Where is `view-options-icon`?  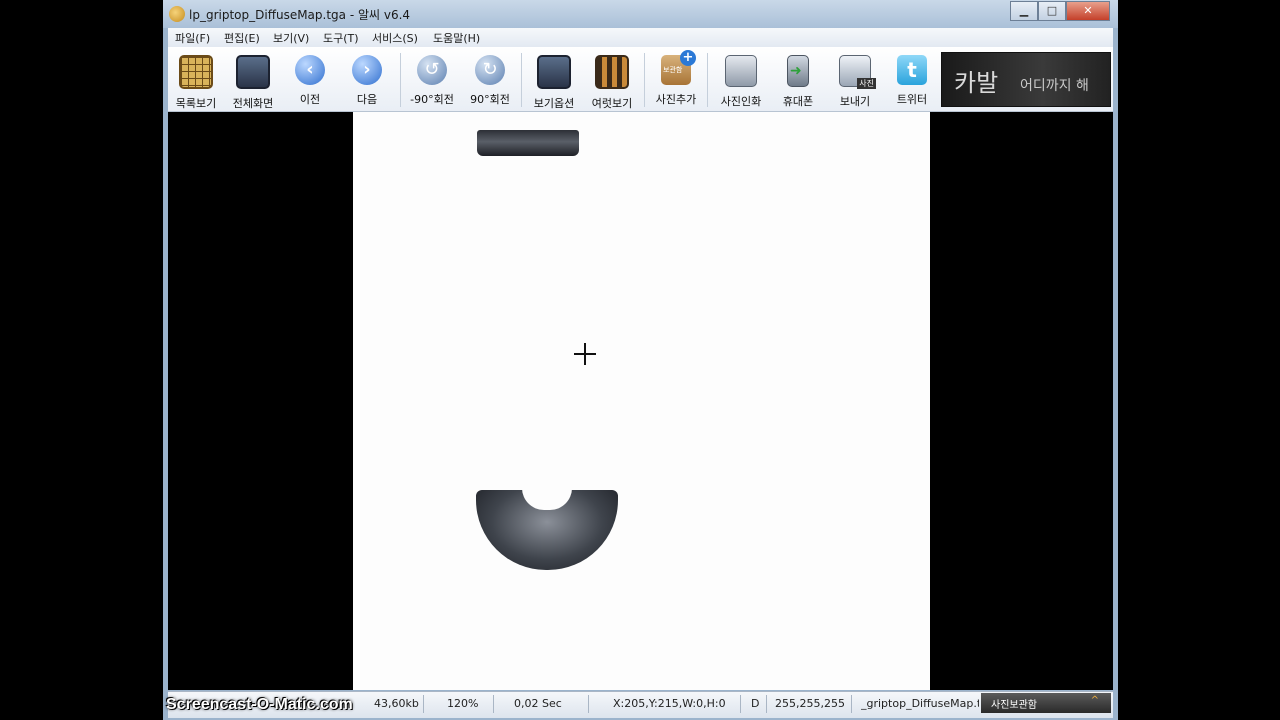 view-options-icon is located at coordinates (554, 72).